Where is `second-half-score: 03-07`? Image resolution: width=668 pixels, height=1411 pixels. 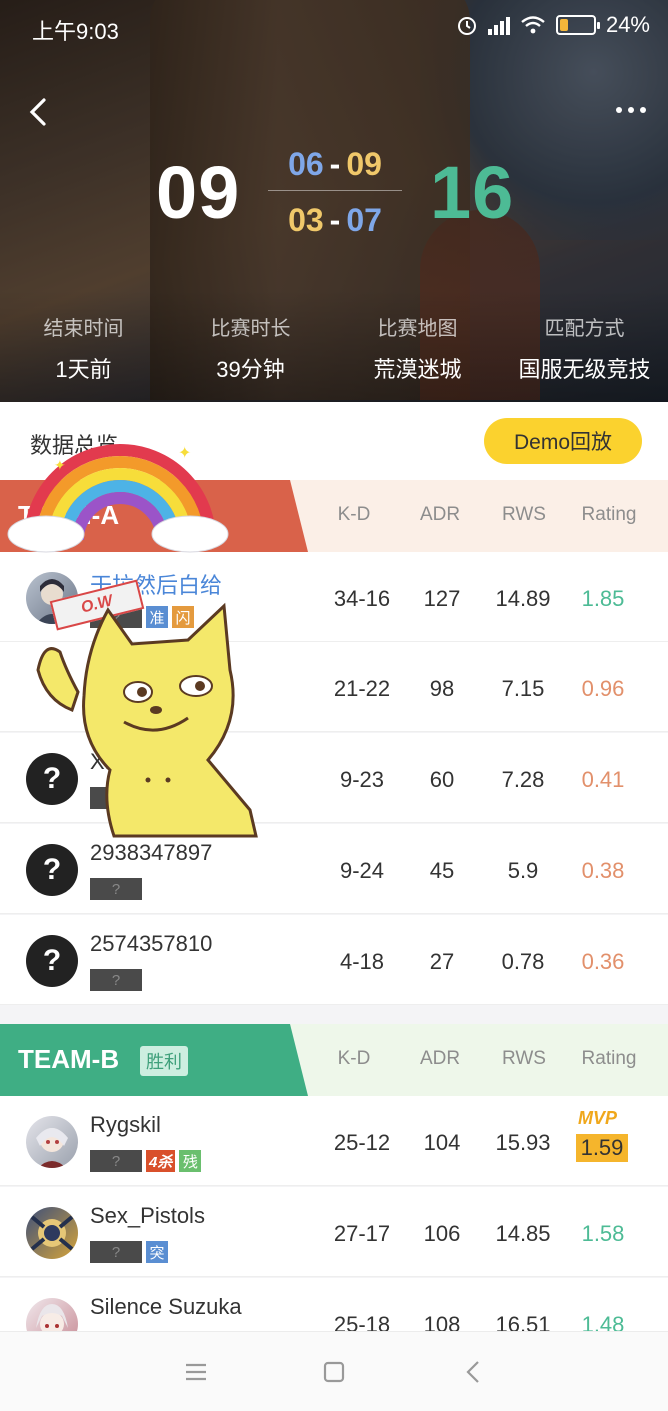
second-half-score: 03-07 is located at coordinates (335, 220).